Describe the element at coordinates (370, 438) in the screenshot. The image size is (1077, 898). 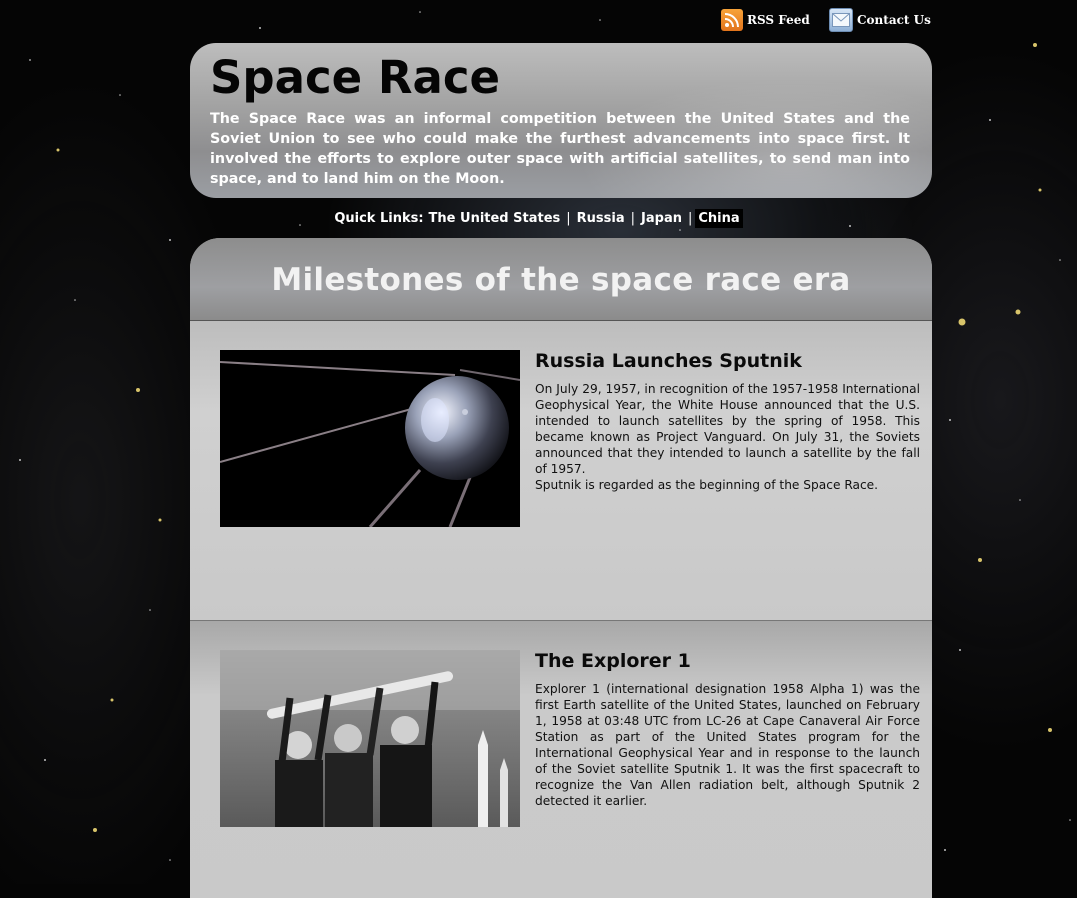
I see `sputnik-image` at that location.